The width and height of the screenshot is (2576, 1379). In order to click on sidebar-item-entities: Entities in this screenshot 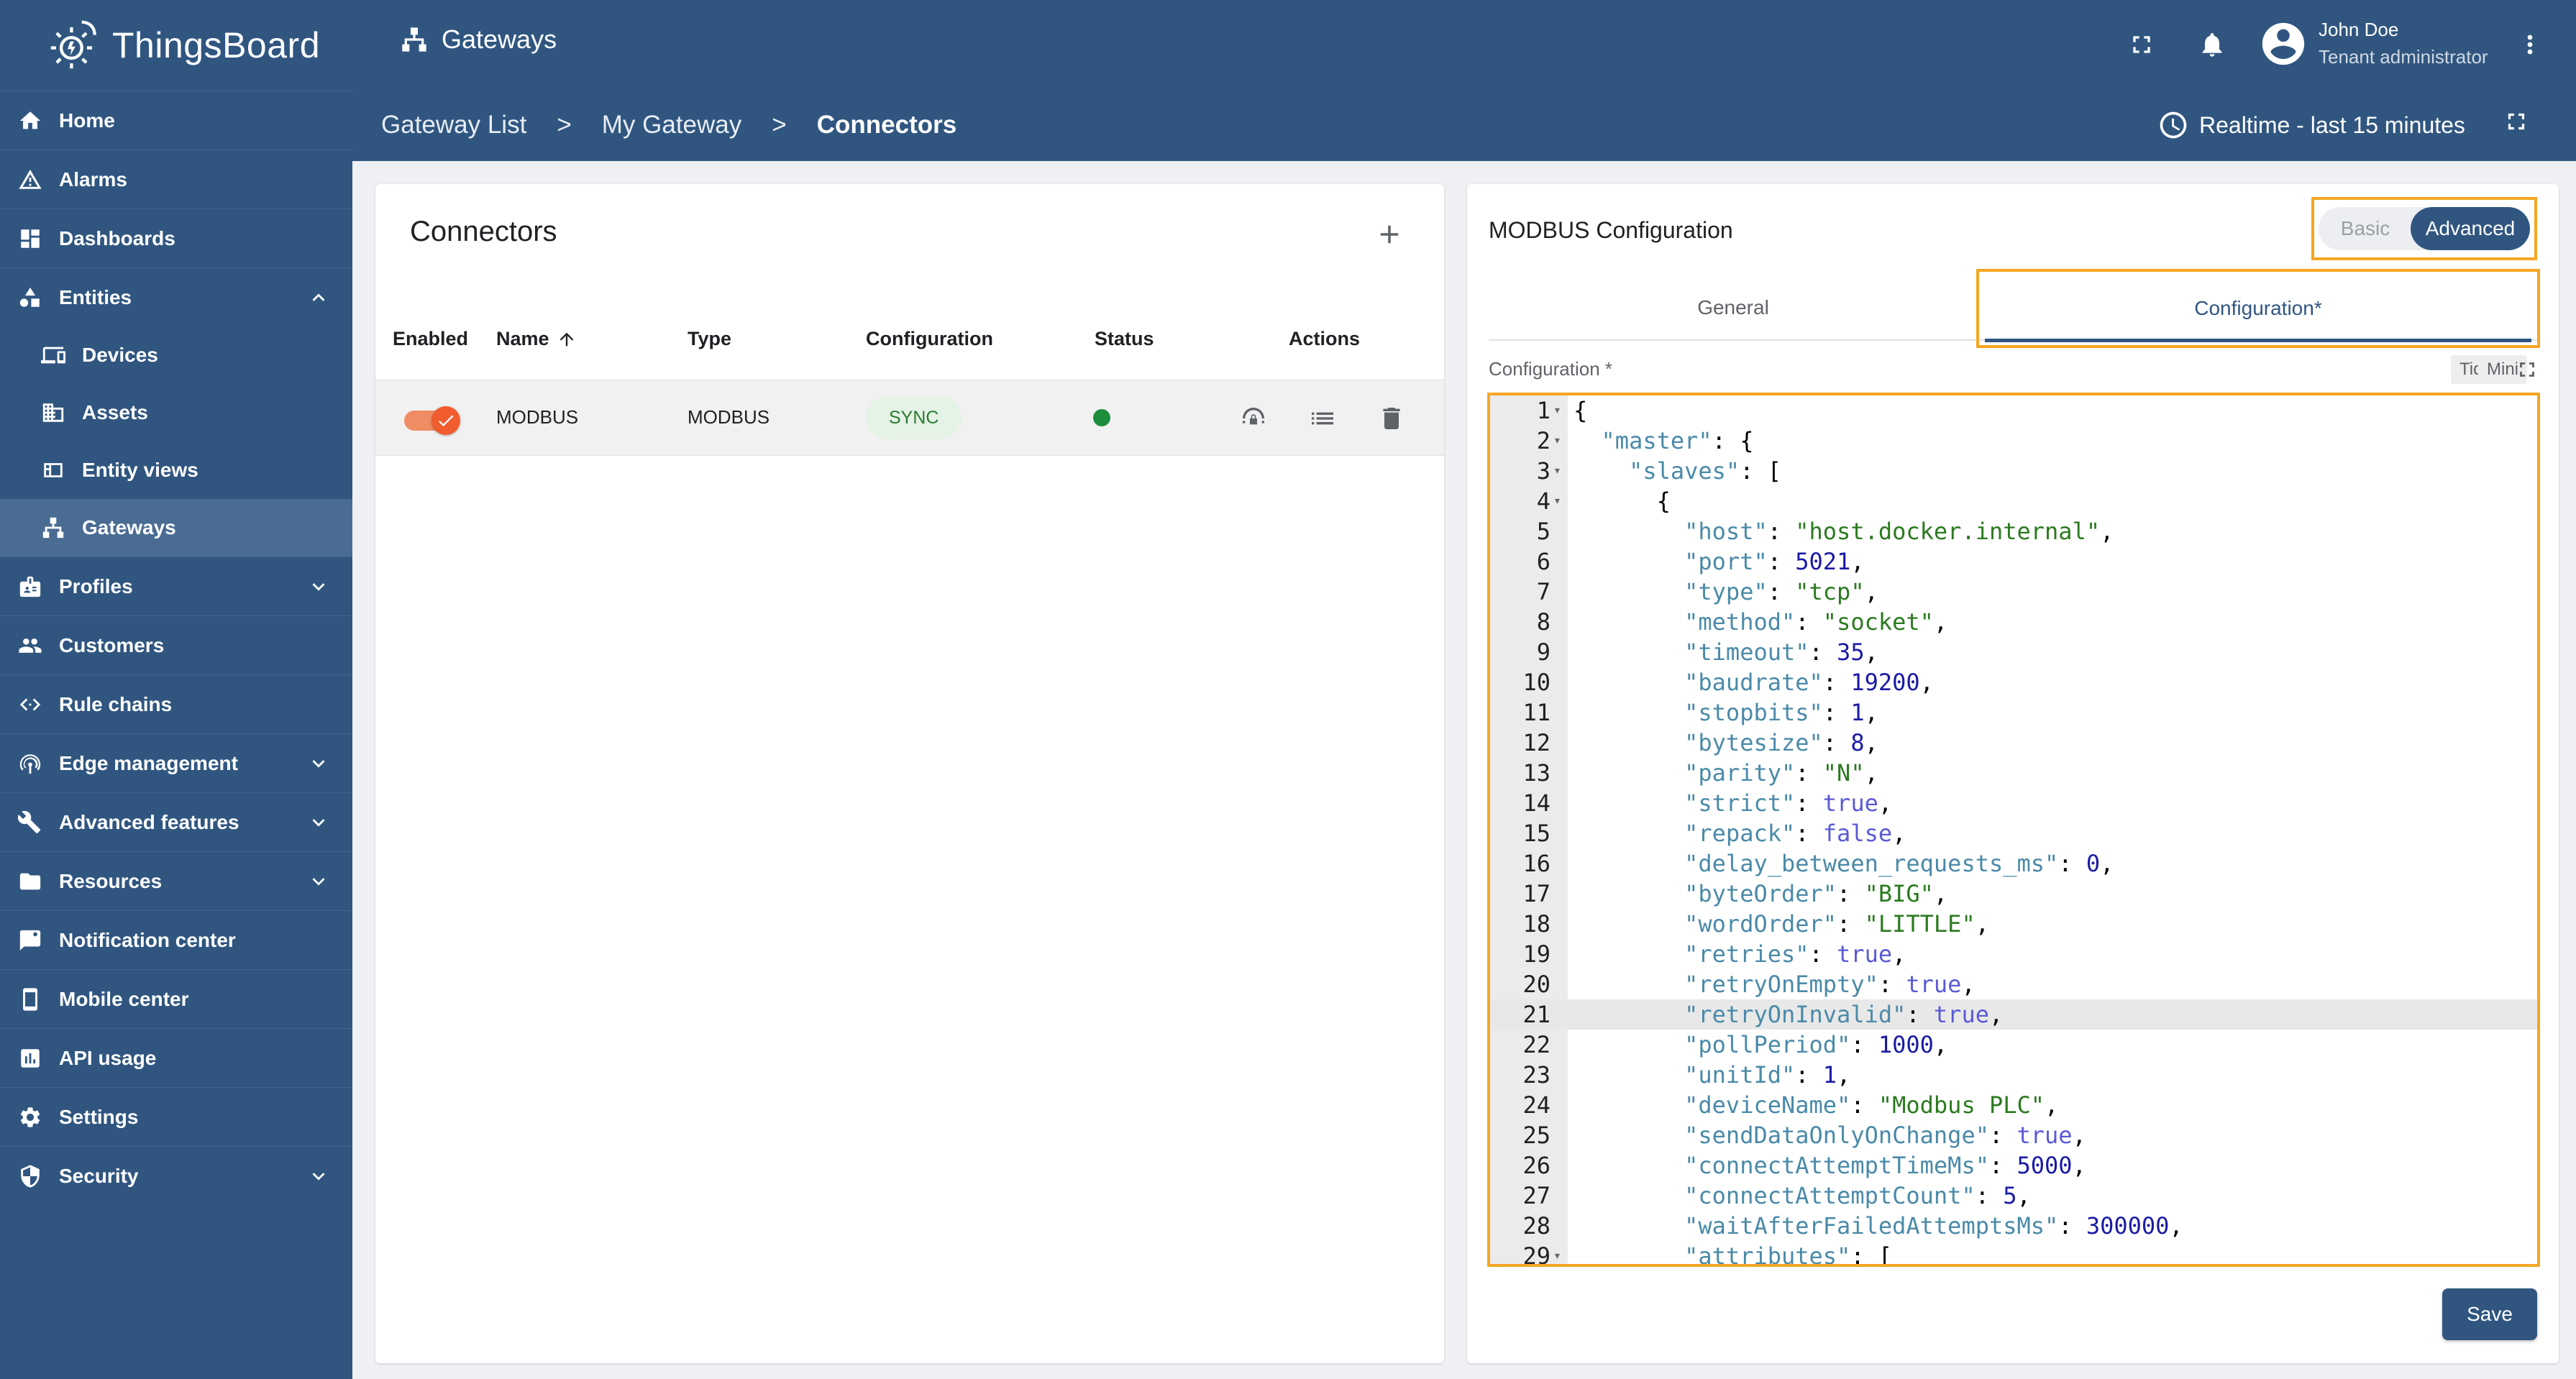, I will do `click(176, 296)`.